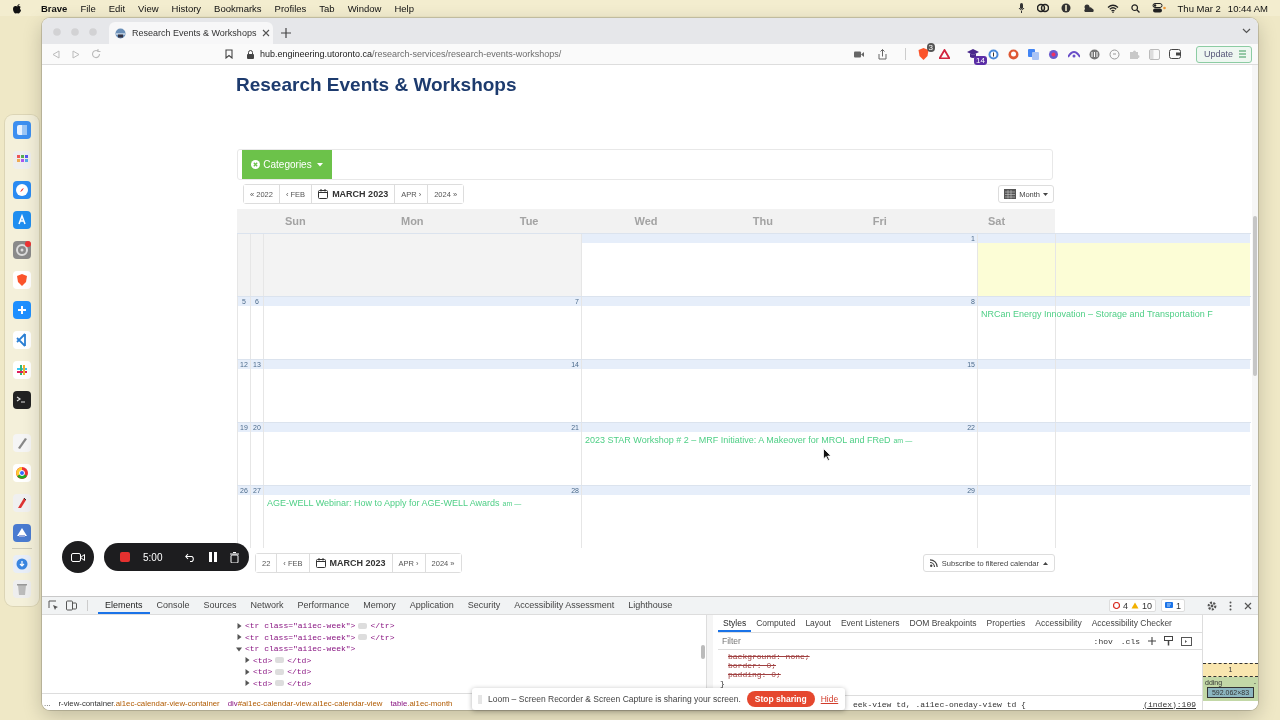 The width and height of the screenshot is (1280, 720). I want to click on menu-item: View, so click(148, 8).